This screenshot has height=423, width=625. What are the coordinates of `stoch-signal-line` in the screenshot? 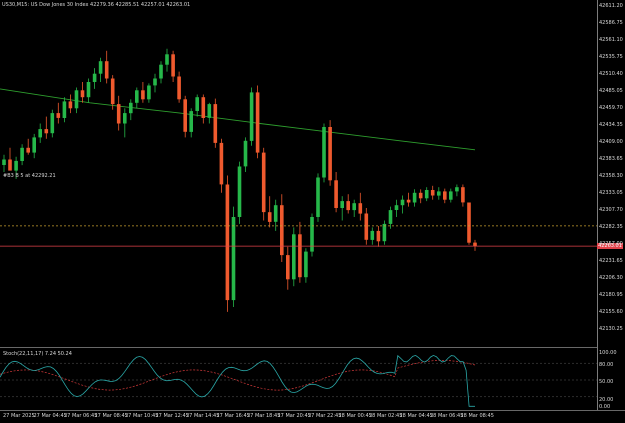 It's located at (238, 375).